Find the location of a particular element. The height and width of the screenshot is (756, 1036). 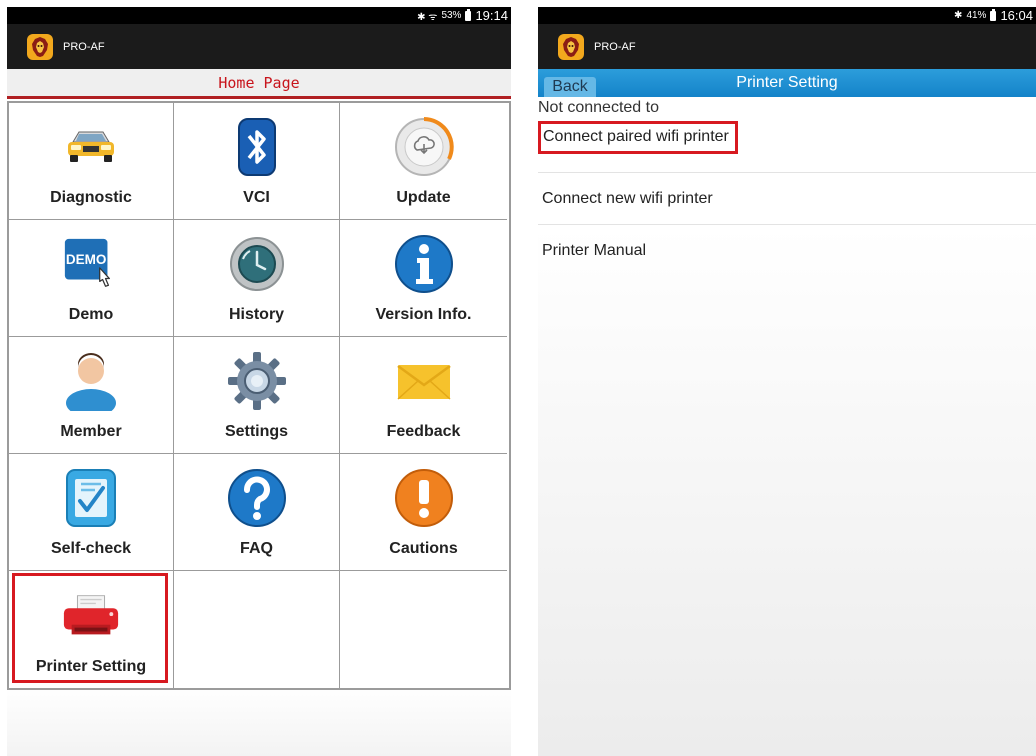

tile-label: Settings is located at coordinates (256, 431).